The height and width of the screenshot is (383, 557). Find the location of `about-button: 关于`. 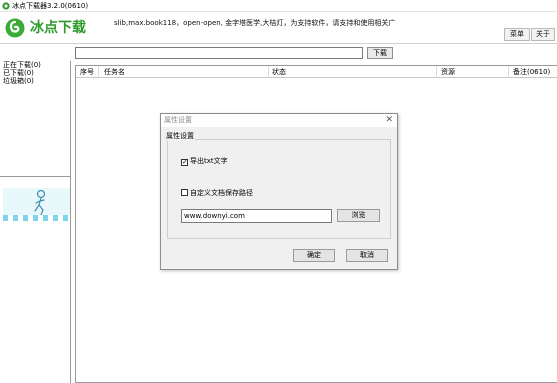

about-button: 关于 is located at coordinates (543, 34).